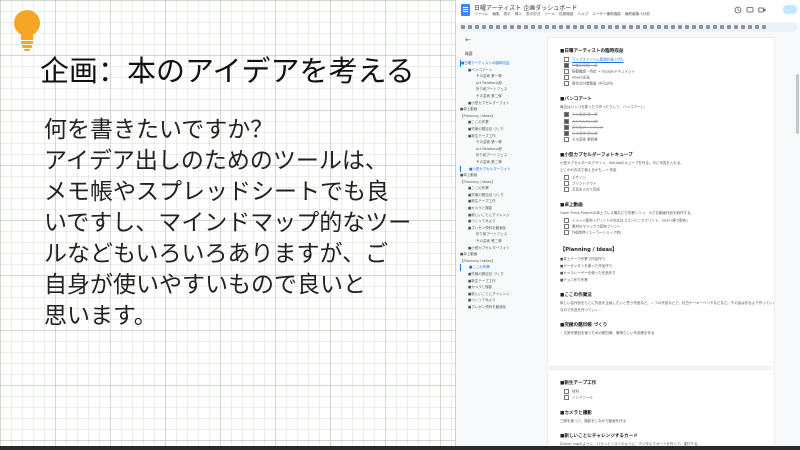  Describe the element at coordinates (507, 14) in the screenshot. I see `menu-item: 表示` at that location.